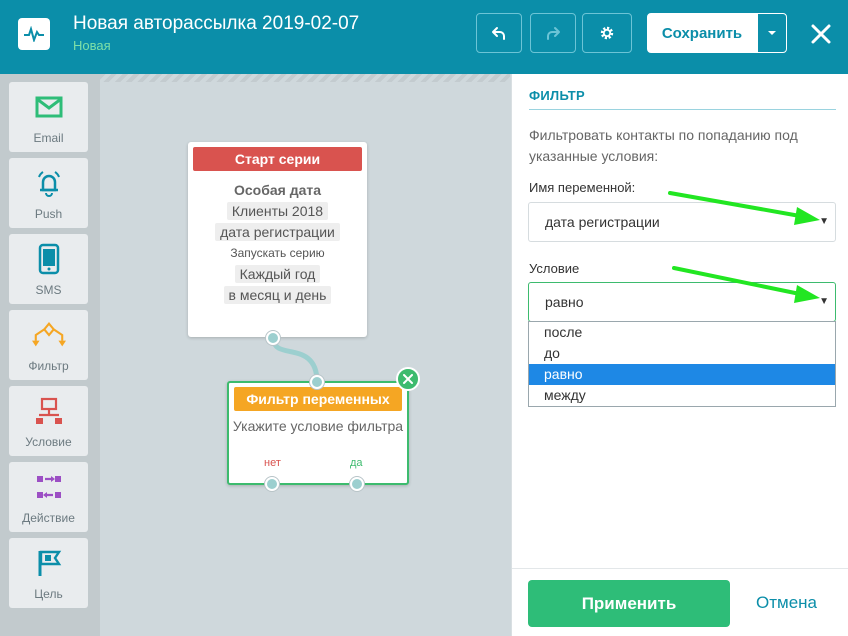  Describe the element at coordinates (216, 24) in the screenshot. I see `campaign-title: Новая авторассылка 2019-02-07` at that location.